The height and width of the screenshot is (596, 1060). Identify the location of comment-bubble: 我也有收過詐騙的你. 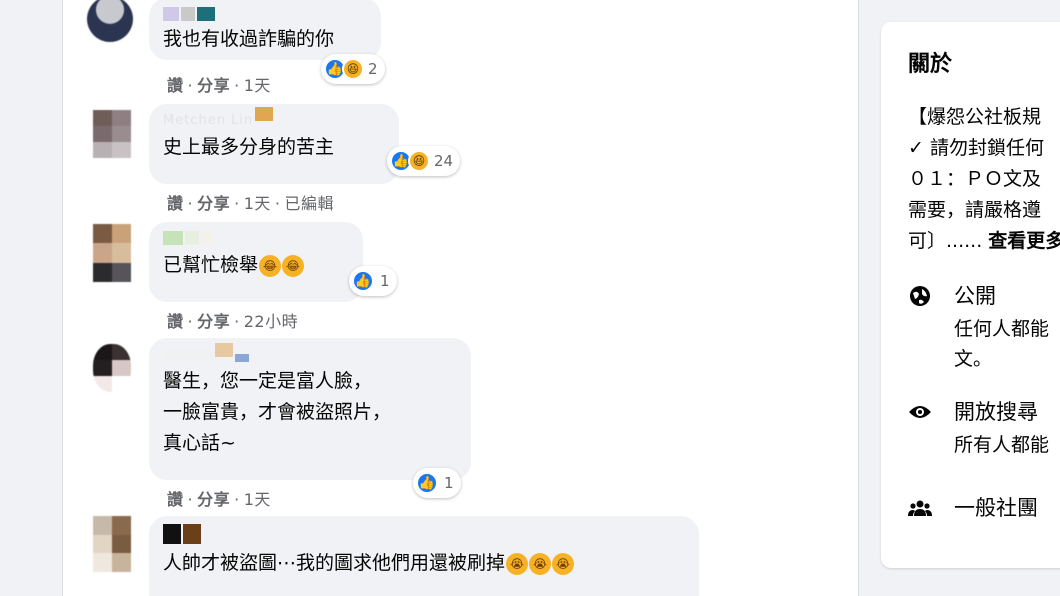
(265, 30).